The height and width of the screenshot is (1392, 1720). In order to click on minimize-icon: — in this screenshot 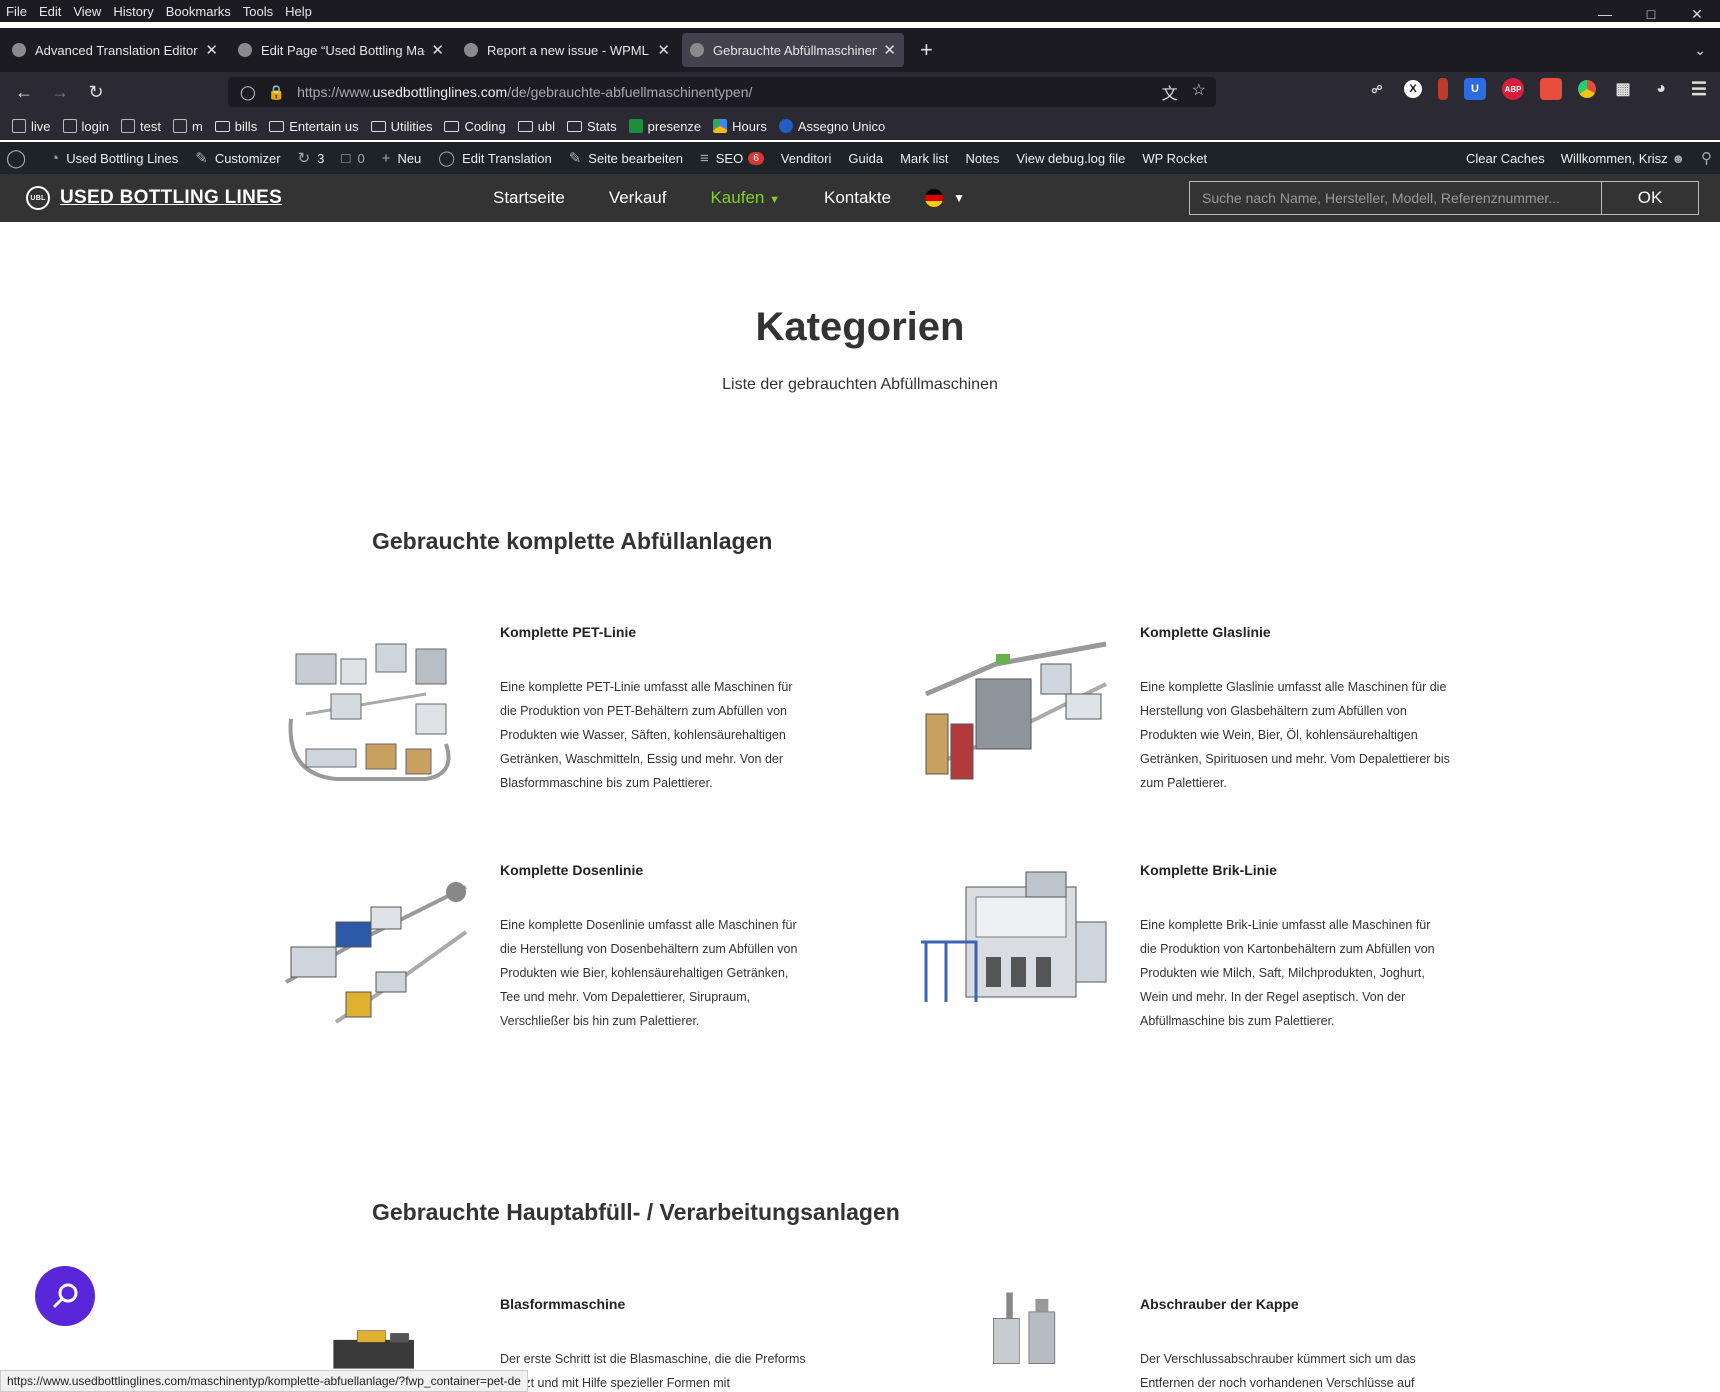, I will do `click(1605, 14)`.